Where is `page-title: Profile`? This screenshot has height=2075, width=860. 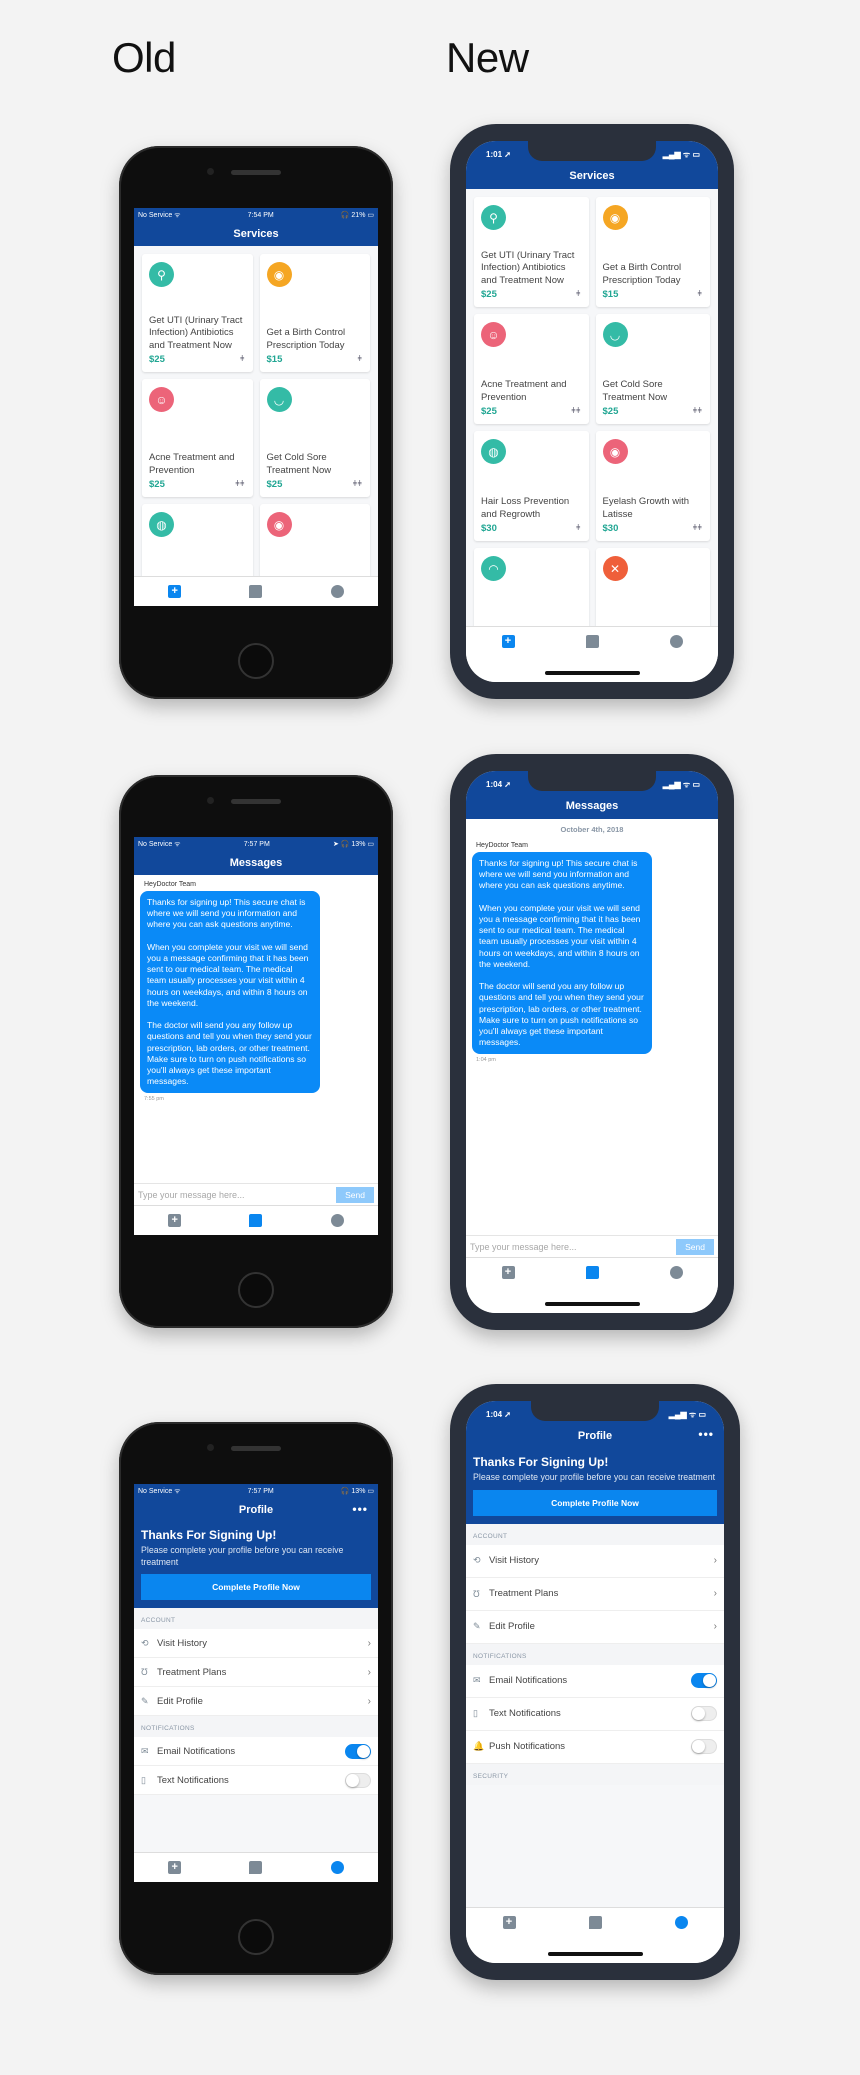 page-title: Profile is located at coordinates (256, 1510).